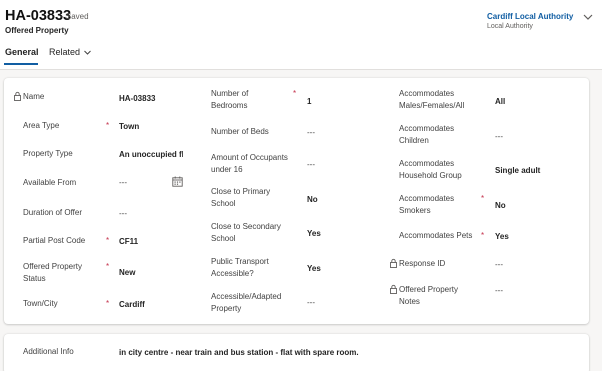 The width and height of the screenshot is (602, 371). Describe the element at coordinates (515, 290) in the screenshot. I see `offered-property-notes-value: ---` at that location.